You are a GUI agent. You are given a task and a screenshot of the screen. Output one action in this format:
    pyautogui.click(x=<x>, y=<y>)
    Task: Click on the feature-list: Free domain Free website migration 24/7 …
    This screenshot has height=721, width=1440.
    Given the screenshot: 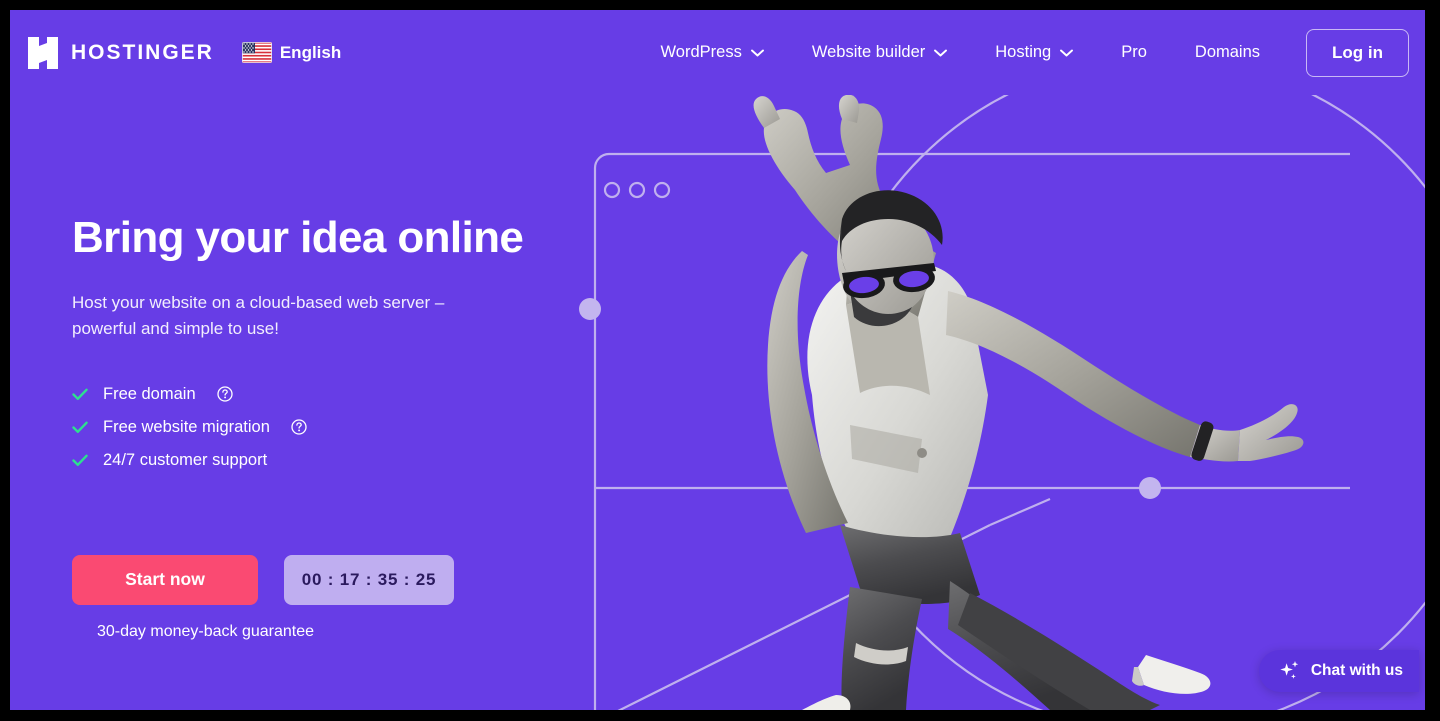 What is the action you would take?
    pyautogui.click(x=322, y=427)
    